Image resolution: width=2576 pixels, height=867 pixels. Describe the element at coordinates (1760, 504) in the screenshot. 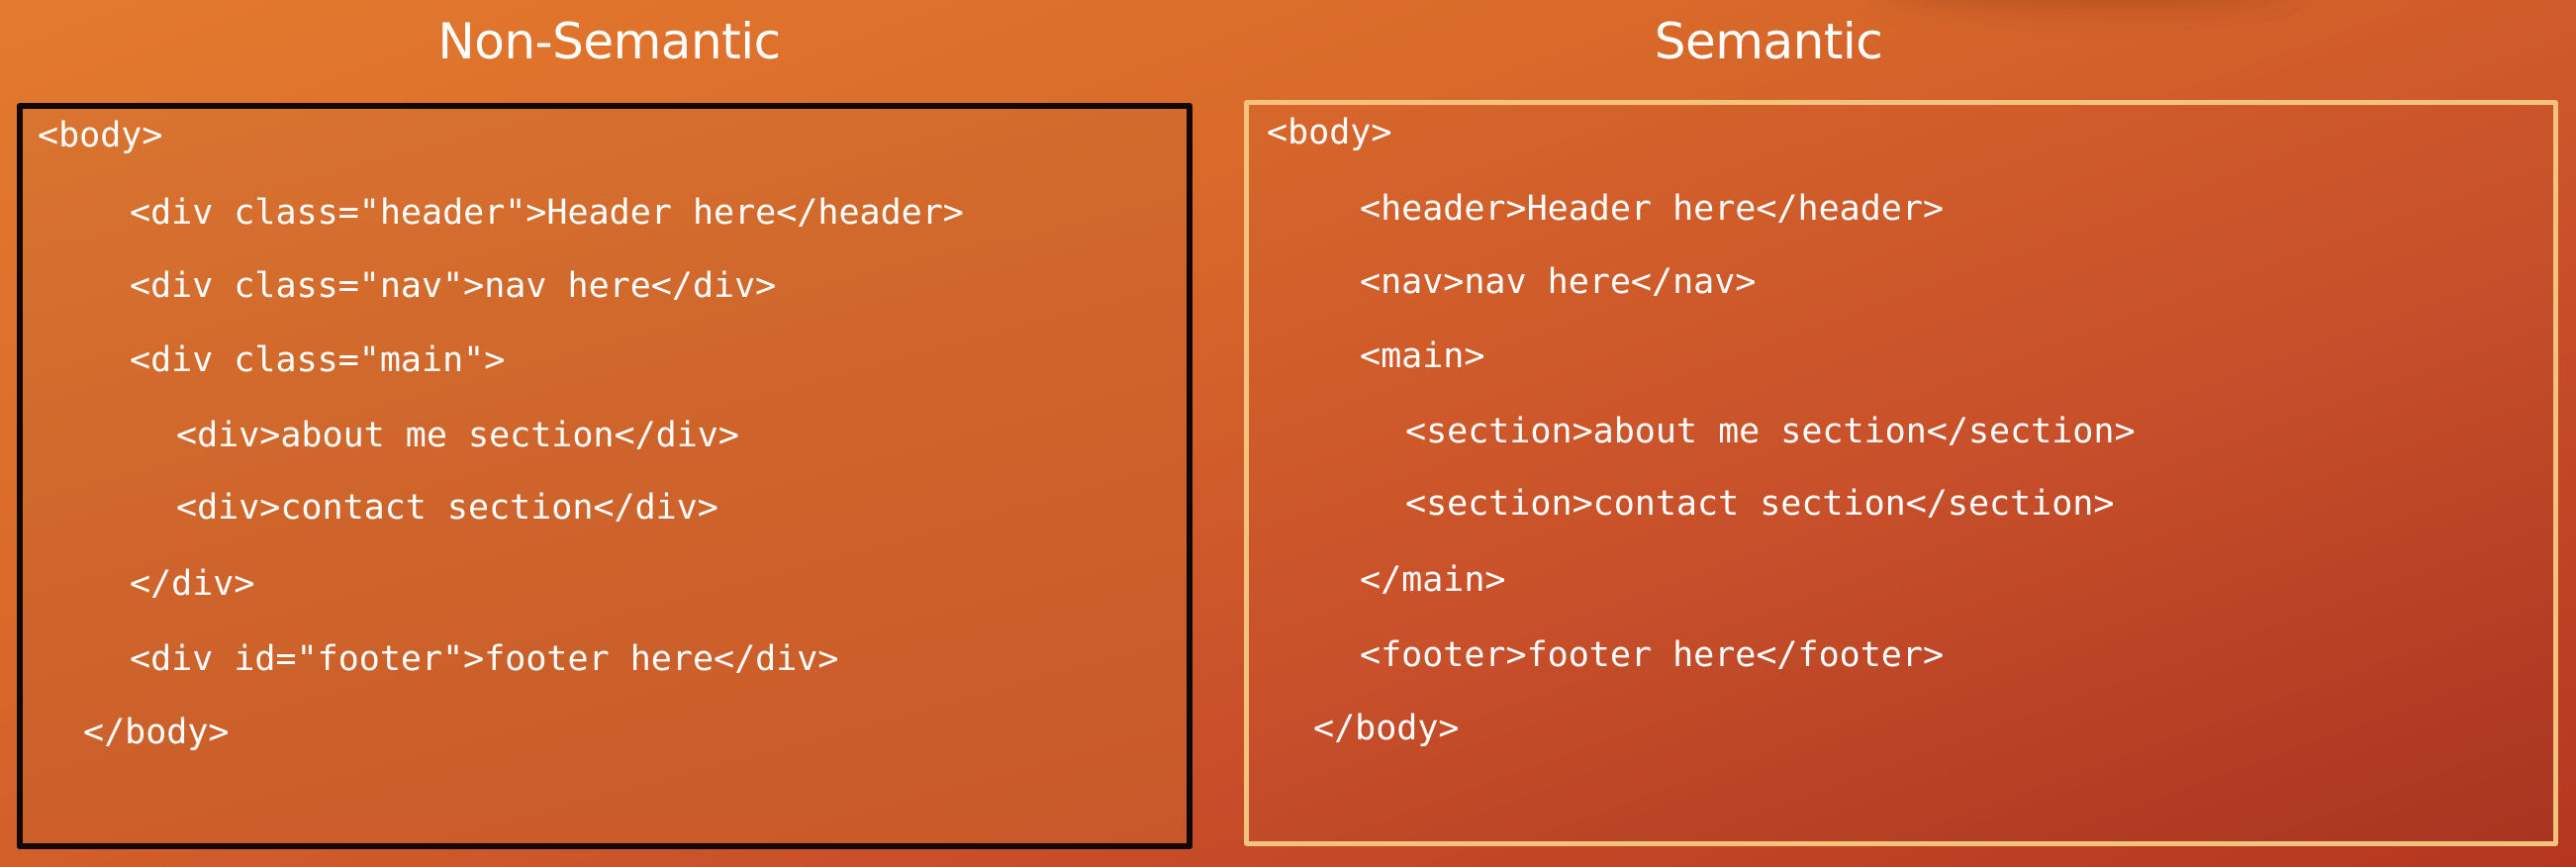

I see `code-line-contact-section: <section>contact section</section>` at that location.